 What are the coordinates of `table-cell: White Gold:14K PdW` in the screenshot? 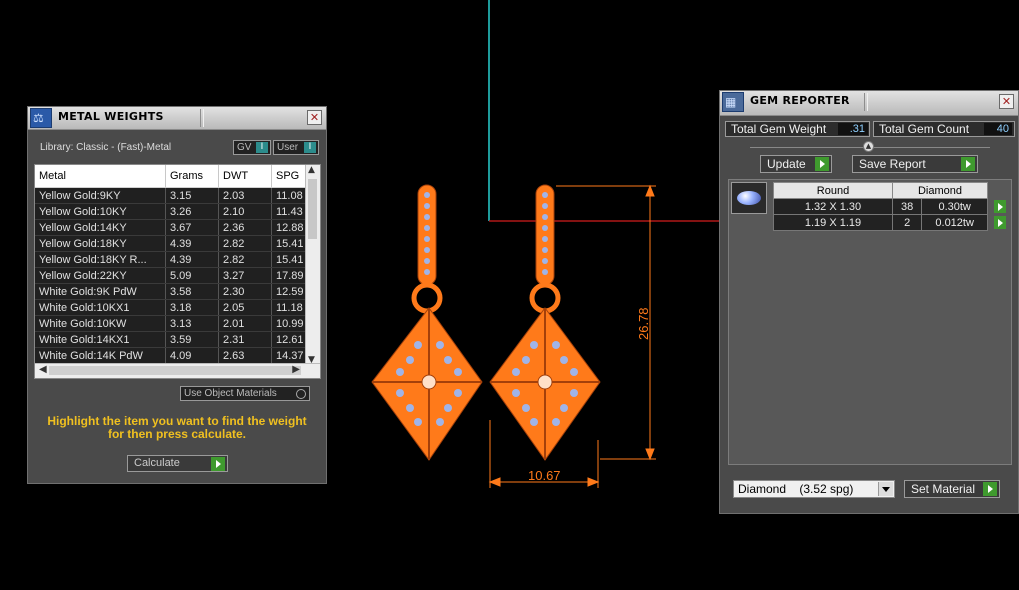 It's located at (100, 355).